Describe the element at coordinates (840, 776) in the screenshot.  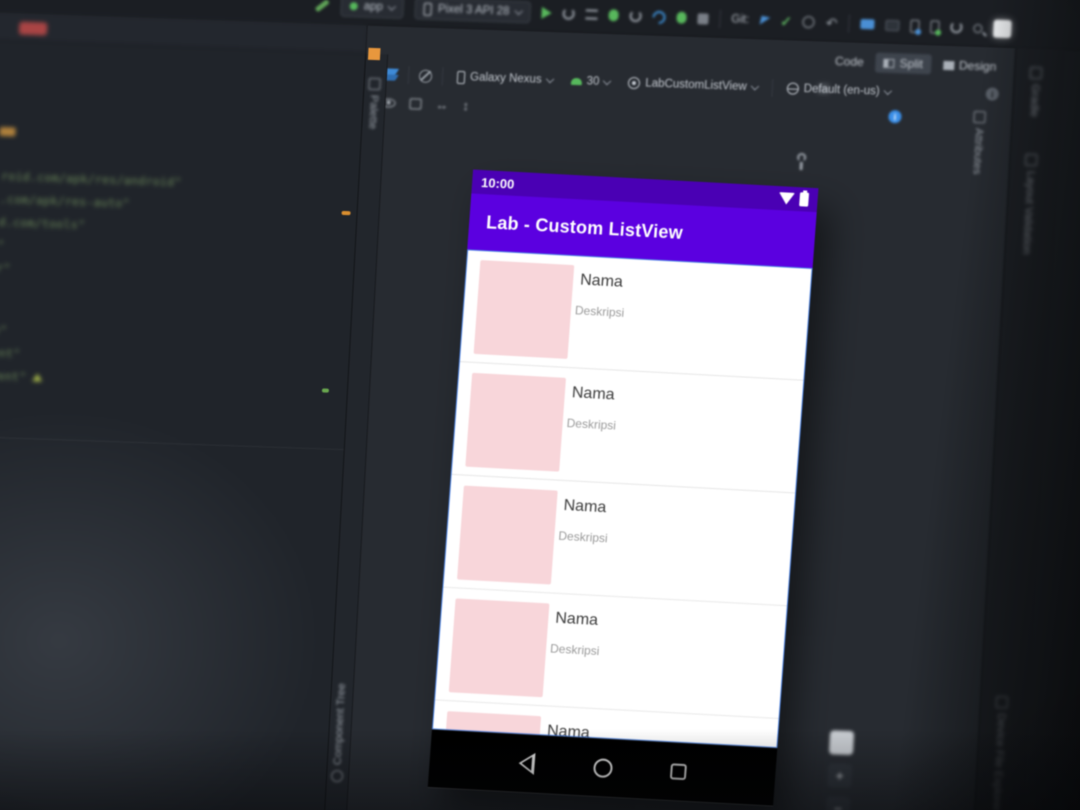
I see `zoom-in-button: +` at that location.